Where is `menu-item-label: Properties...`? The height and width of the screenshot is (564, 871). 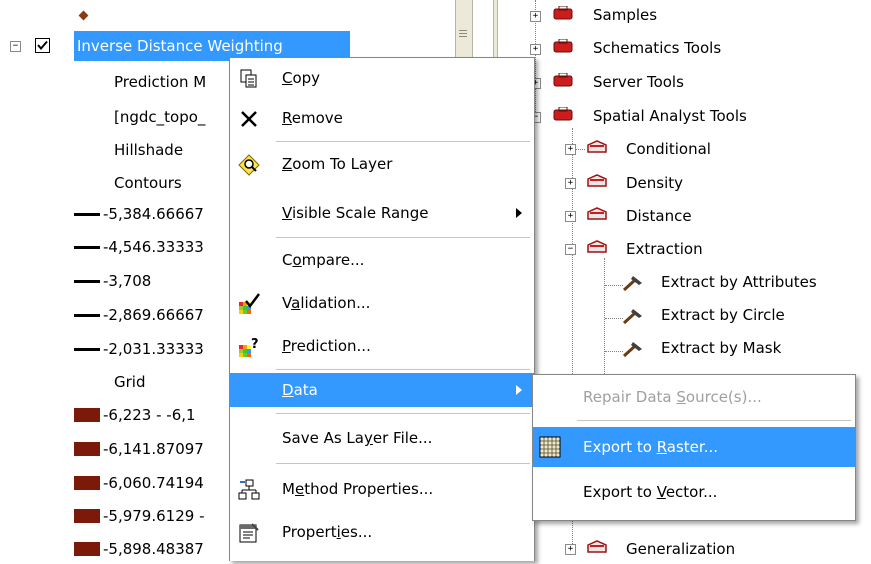 menu-item-label: Properties... is located at coordinates (327, 532).